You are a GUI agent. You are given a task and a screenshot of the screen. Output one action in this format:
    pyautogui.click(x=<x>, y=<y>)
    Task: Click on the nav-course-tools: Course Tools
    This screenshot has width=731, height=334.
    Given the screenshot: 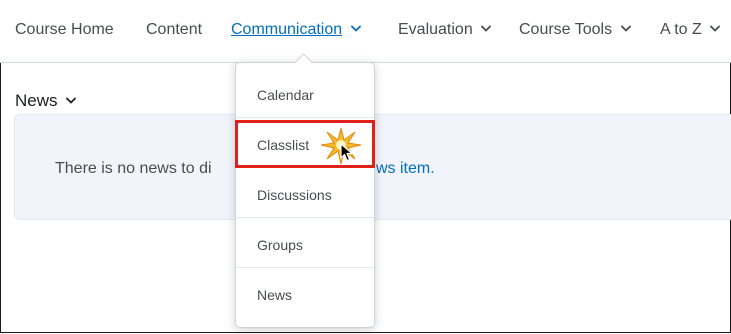 What is the action you would take?
    pyautogui.click(x=575, y=30)
    